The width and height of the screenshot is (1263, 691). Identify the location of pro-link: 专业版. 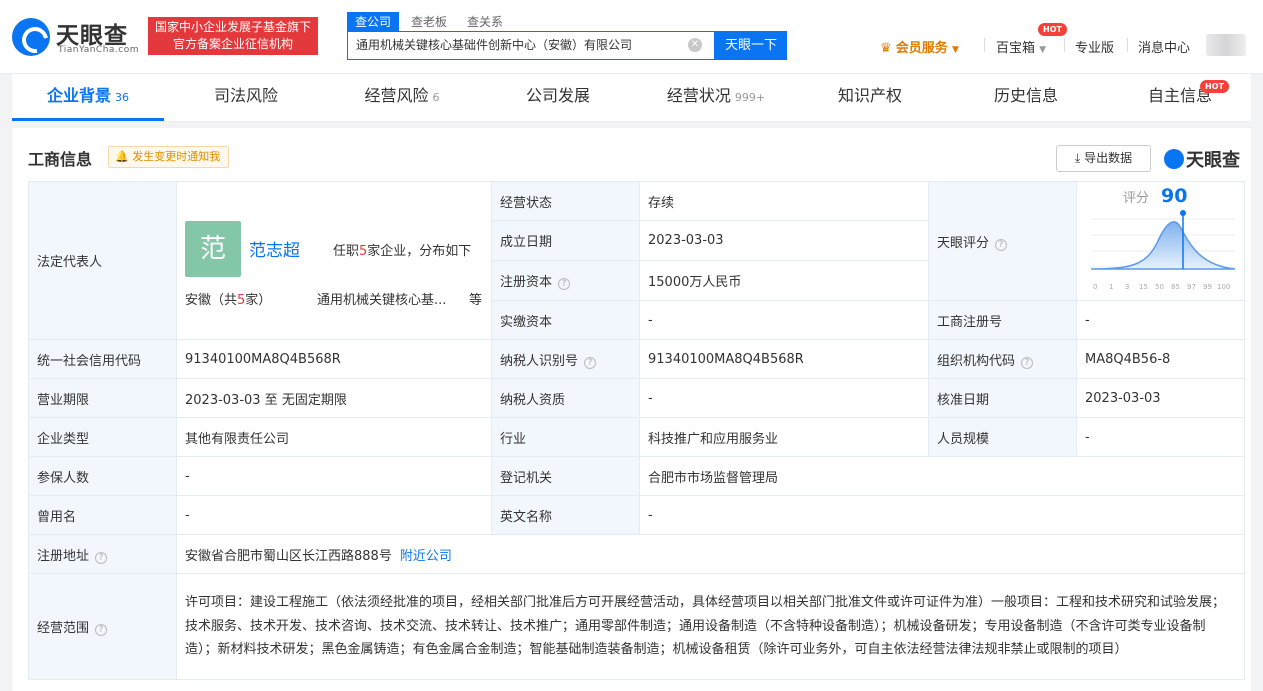
(1094, 46).